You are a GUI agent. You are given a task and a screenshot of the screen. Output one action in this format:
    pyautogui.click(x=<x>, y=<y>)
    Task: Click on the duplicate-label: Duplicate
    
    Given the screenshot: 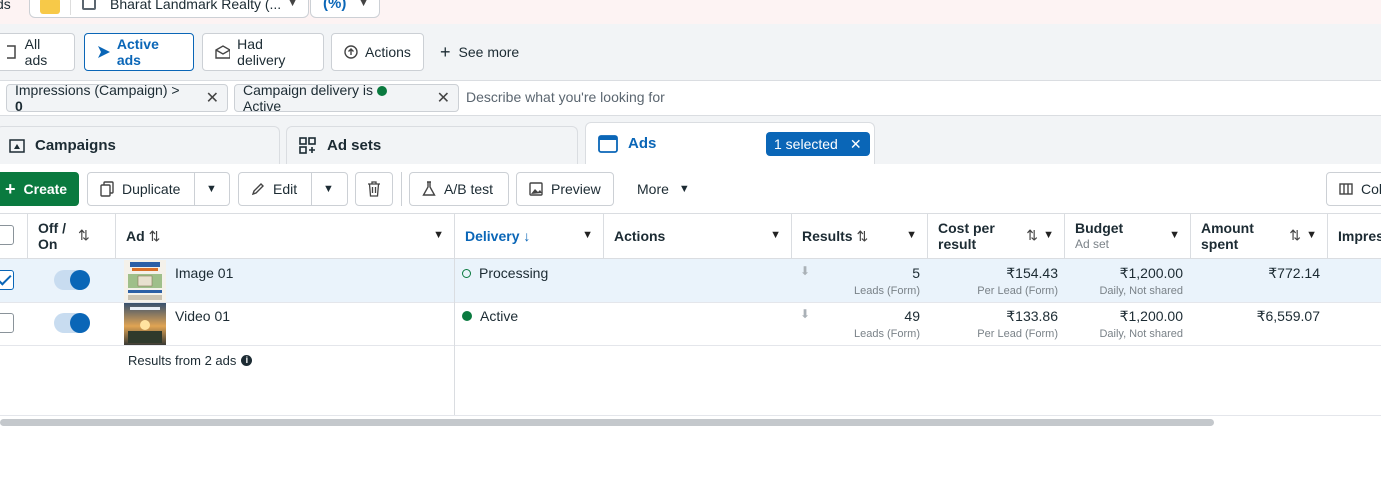 What is the action you would take?
    pyautogui.click(x=151, y=189)
    